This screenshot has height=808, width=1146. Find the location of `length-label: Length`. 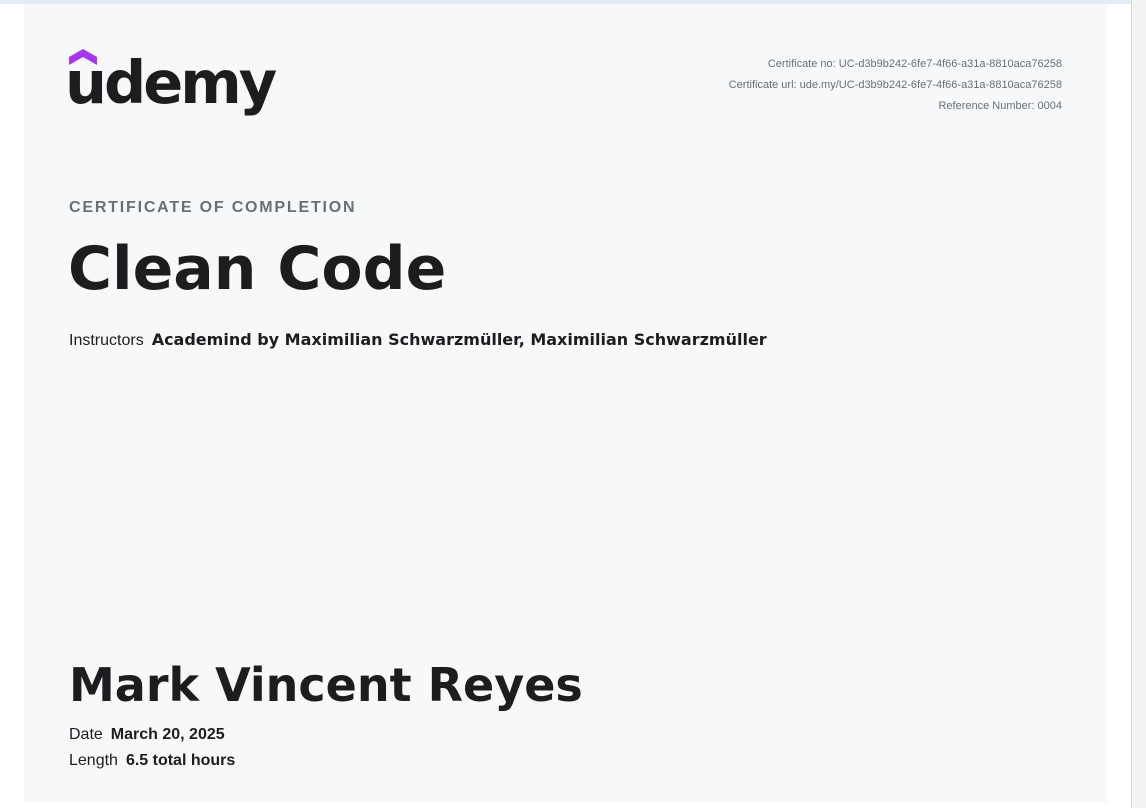

length-label: Length is located at coordinates (93, 760).